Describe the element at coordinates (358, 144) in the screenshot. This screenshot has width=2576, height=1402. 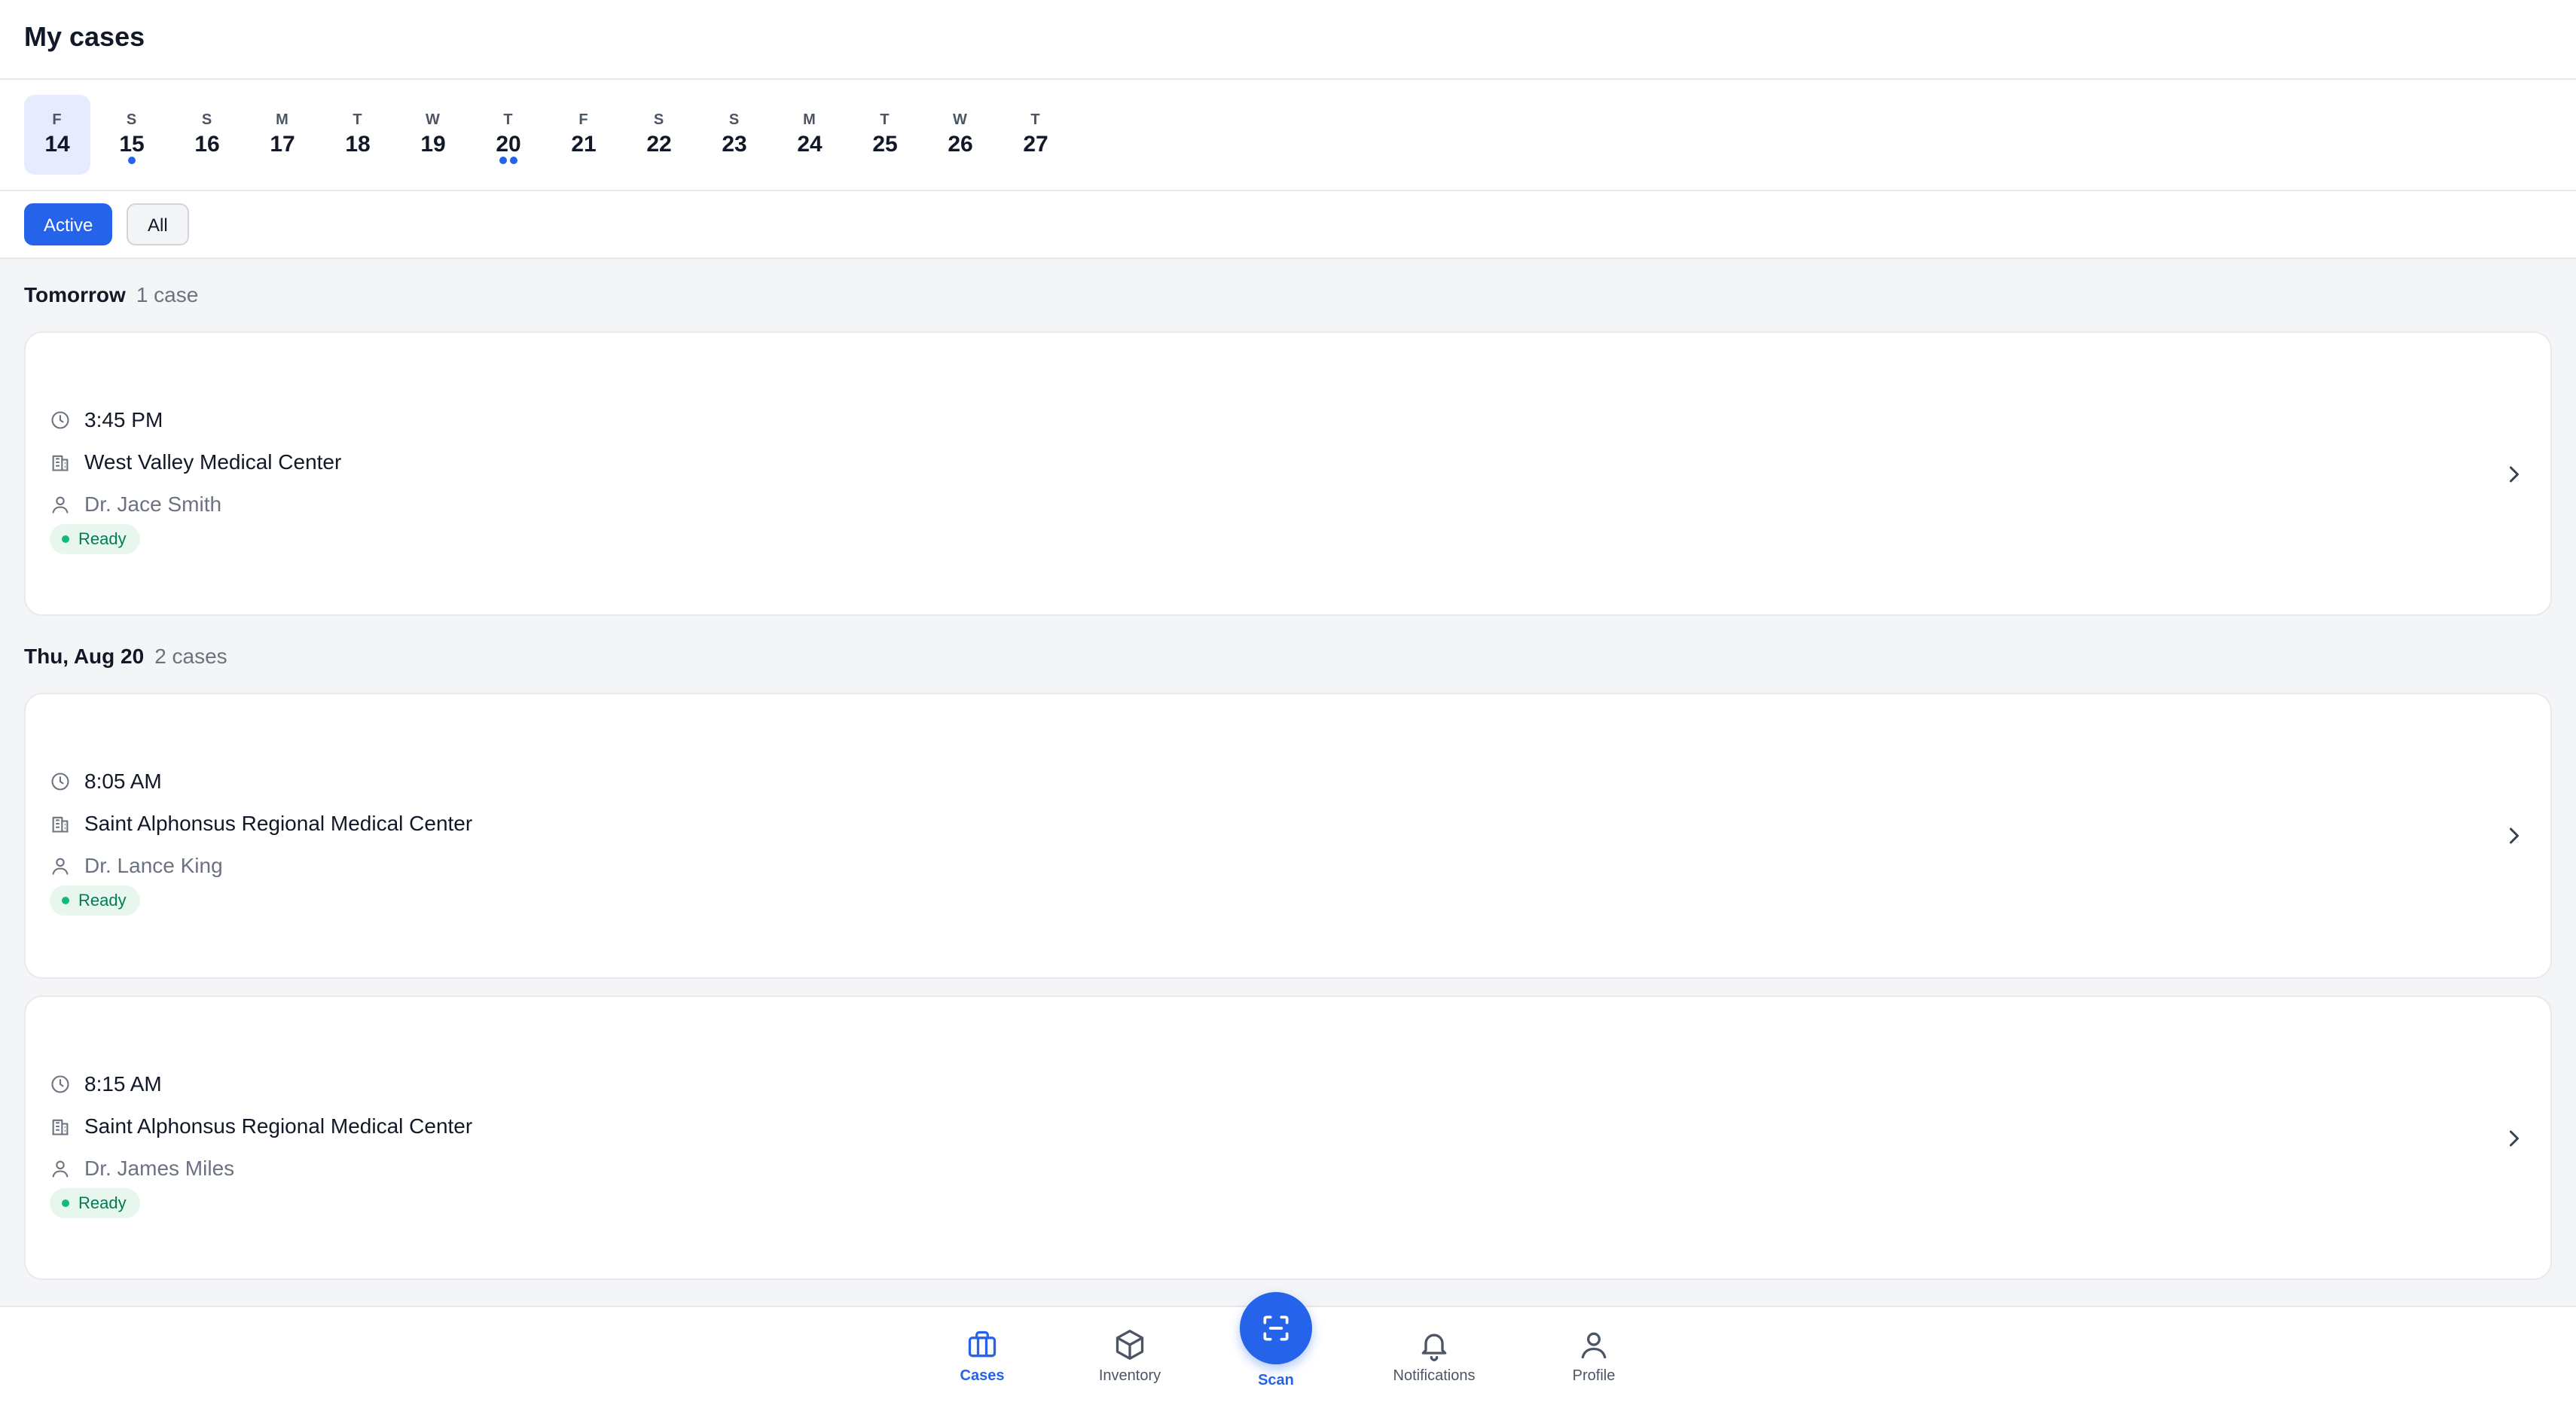
I see `day-number: 18` at that location.